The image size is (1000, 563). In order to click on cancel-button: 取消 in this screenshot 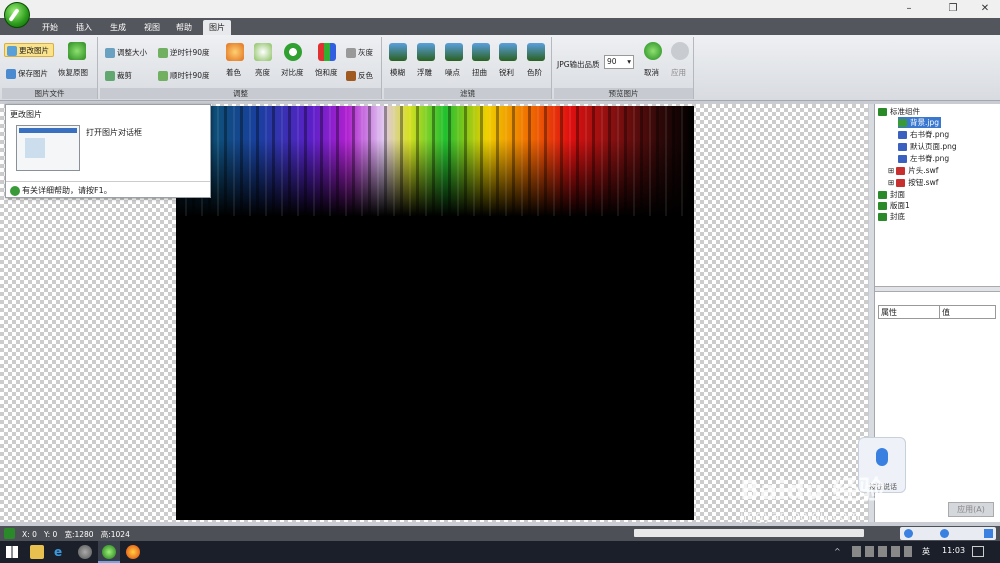, I will do `click(651, 72)`.